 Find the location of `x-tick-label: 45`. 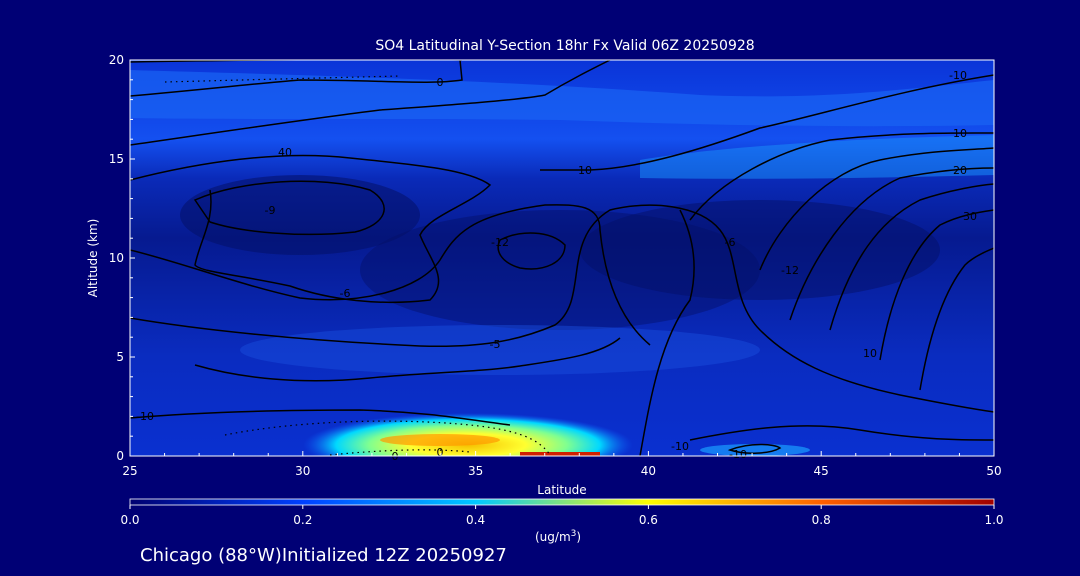

x-tick-label: 45 is located at coordinates (821, 471).